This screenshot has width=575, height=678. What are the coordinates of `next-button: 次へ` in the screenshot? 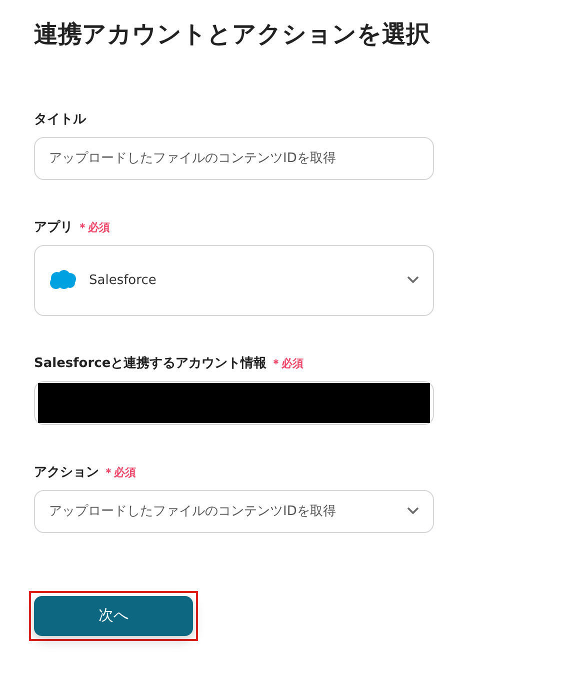 It's located at (113, 616).